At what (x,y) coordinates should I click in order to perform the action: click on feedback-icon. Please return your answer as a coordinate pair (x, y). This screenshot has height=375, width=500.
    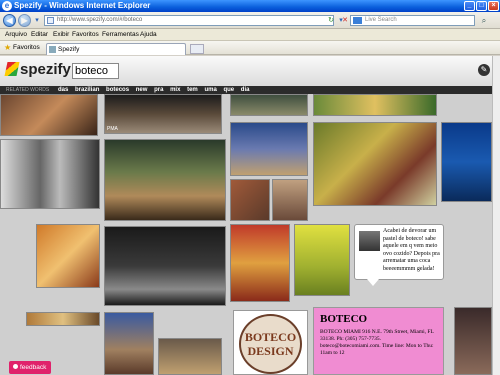
    Looking at the image, I should click on (15, 366).